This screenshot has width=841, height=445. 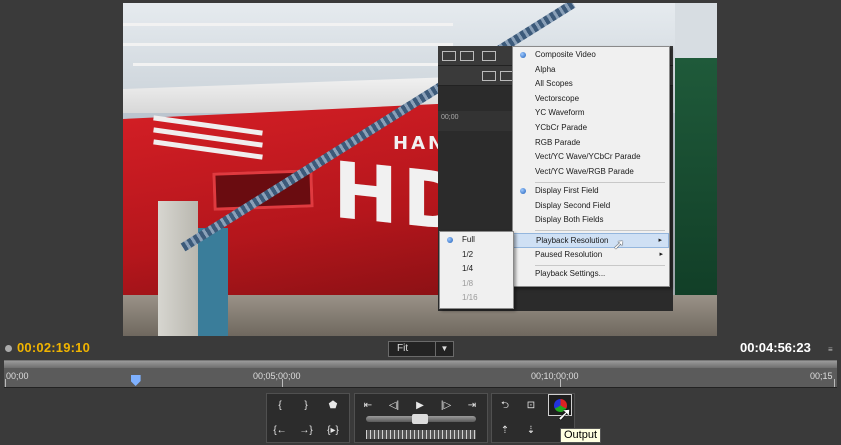 What do you see at coordinates (591, 255) in the screenshot?
I see `menu-item-paused-resolution: Paused Resolution ▸` at bounding box center [591, 255].